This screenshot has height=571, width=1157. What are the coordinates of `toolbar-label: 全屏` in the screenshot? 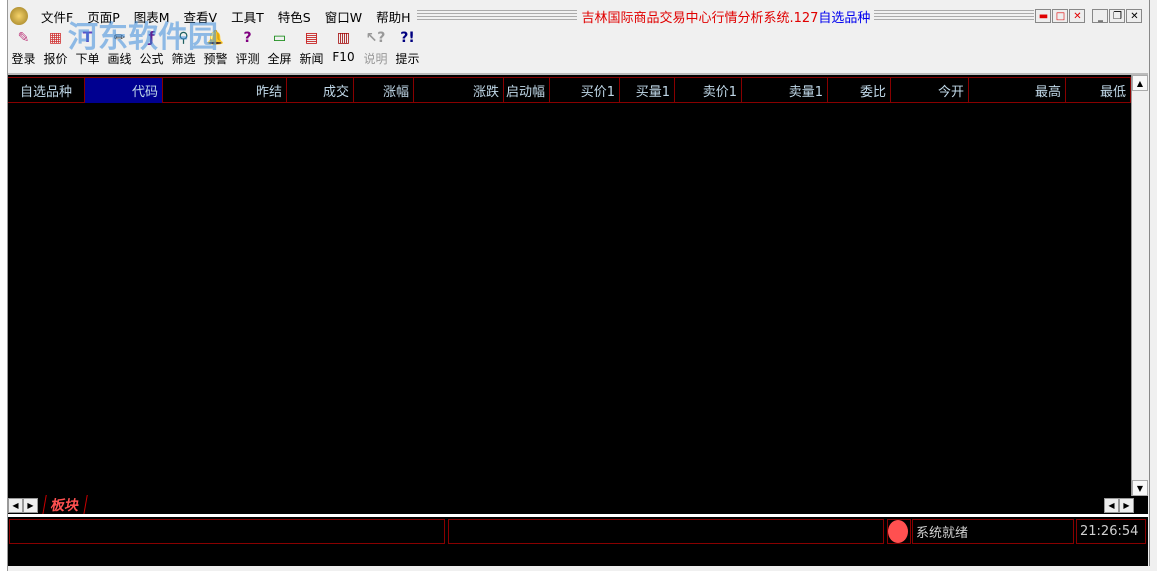 It's located at (279, 59).